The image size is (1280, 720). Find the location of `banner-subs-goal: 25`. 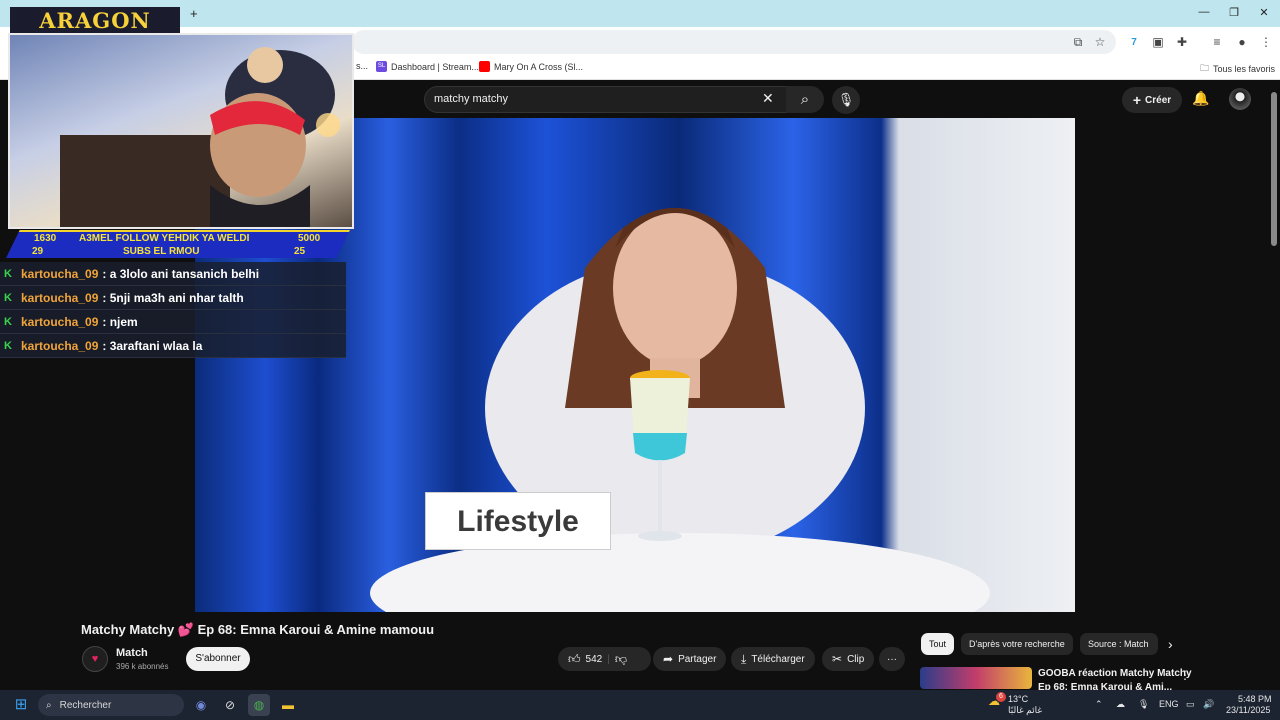

banner-subs-goal: 25 is located at coordinates (300, 251).